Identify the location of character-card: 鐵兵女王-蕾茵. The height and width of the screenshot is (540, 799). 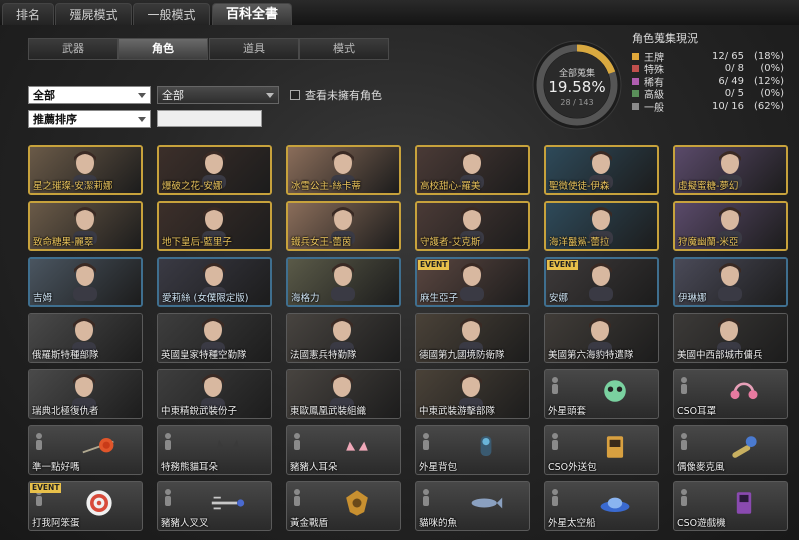
(343, 226).